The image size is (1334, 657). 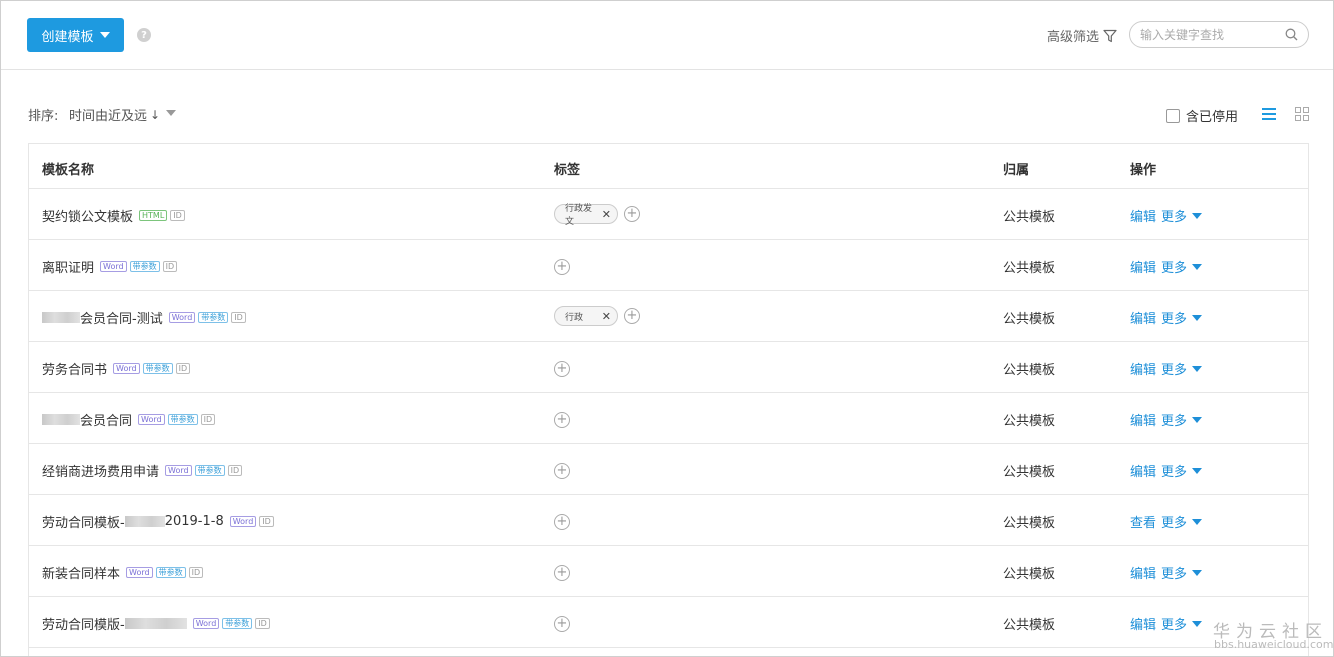 I want to click on template-name-cell: 会员合同 Word 带参数 ID, so click(x=129, y=419).